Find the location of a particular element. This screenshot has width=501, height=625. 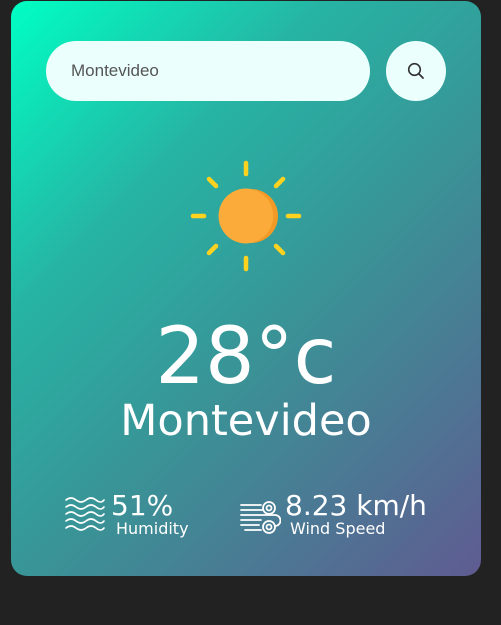

search-input-value: Montevideo is located at coordinates (115, 70).